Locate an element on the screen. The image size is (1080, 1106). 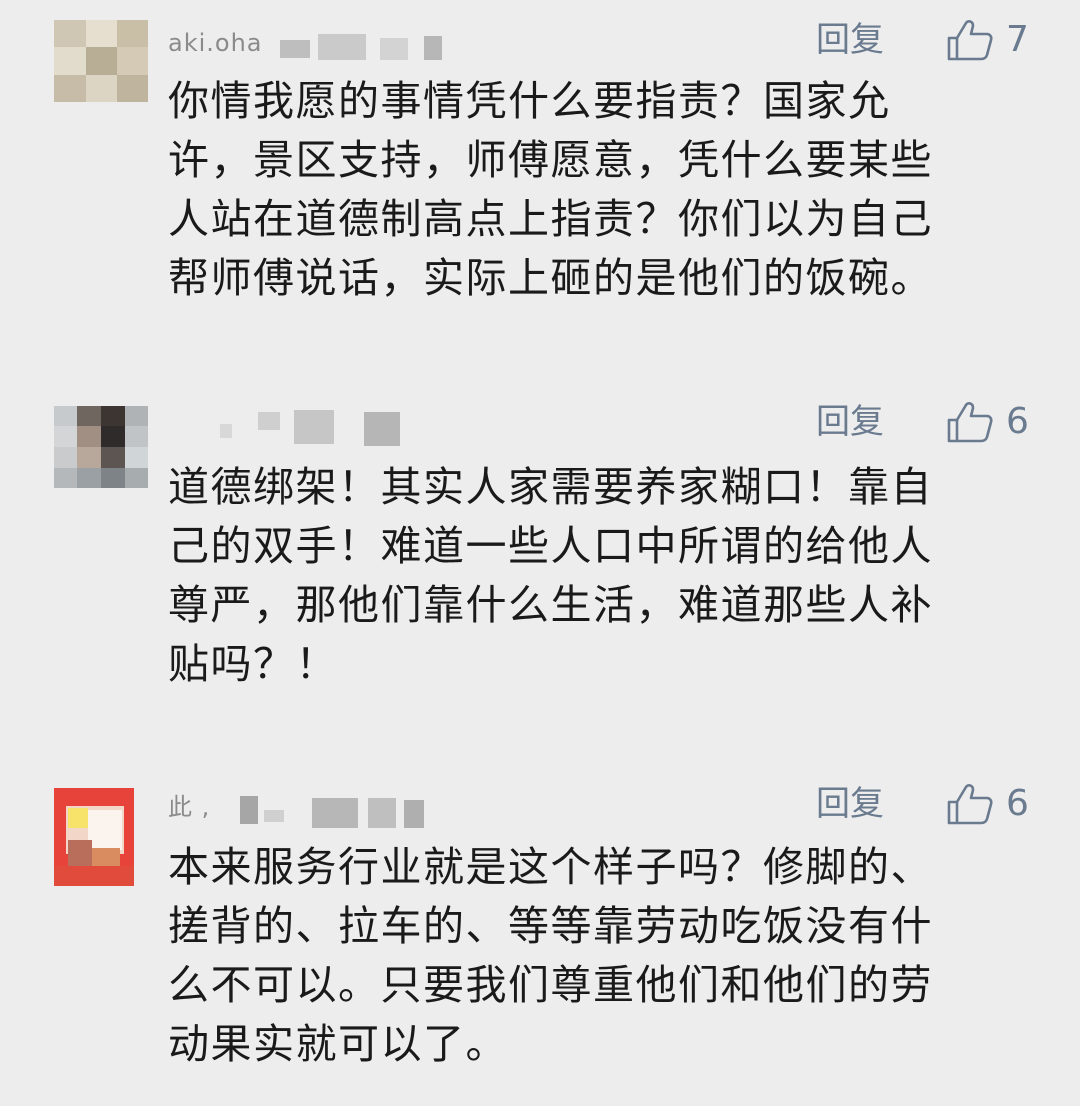
username is located at coordinates (293, 426).